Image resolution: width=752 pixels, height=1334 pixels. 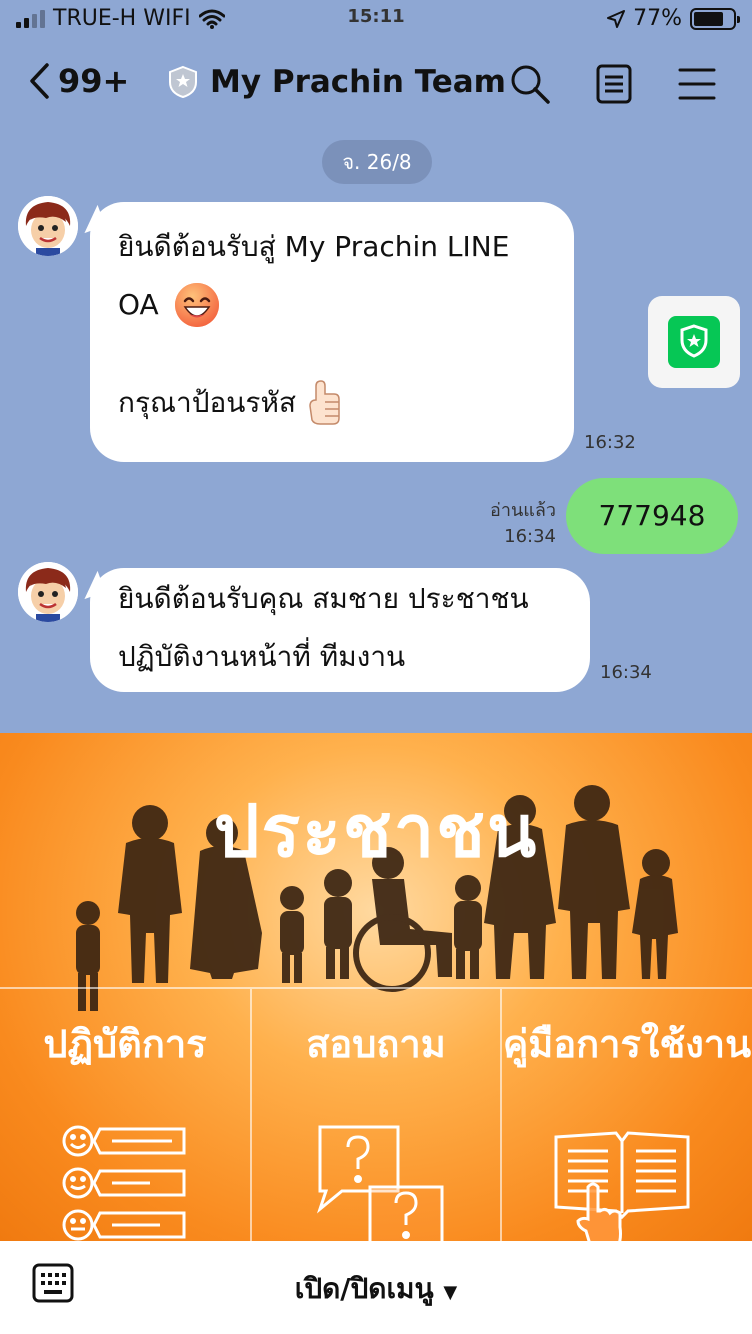 I want to click on rich-menu-title: ประชาชน, so click(x=376, y=831).